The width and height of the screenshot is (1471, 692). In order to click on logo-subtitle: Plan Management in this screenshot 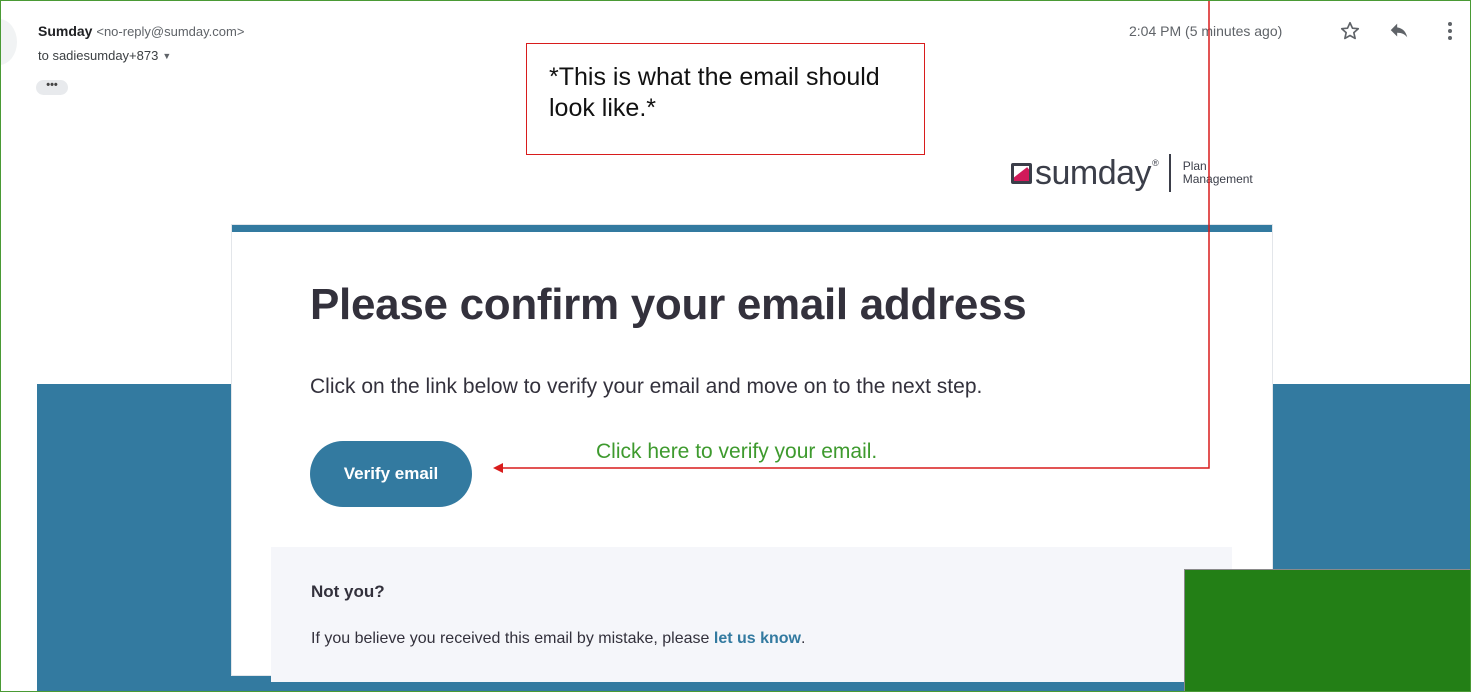, I will do `click(1218, 173)`.